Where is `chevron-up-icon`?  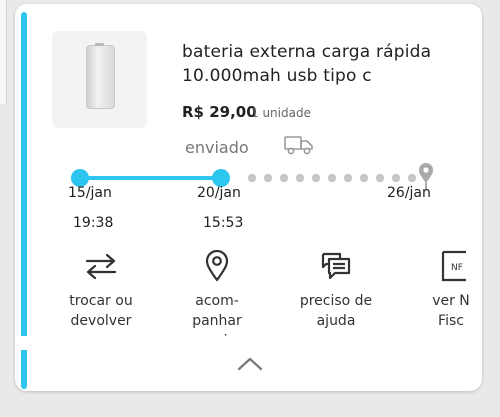
chevron-up-icon is located at coordinates (250, 364).